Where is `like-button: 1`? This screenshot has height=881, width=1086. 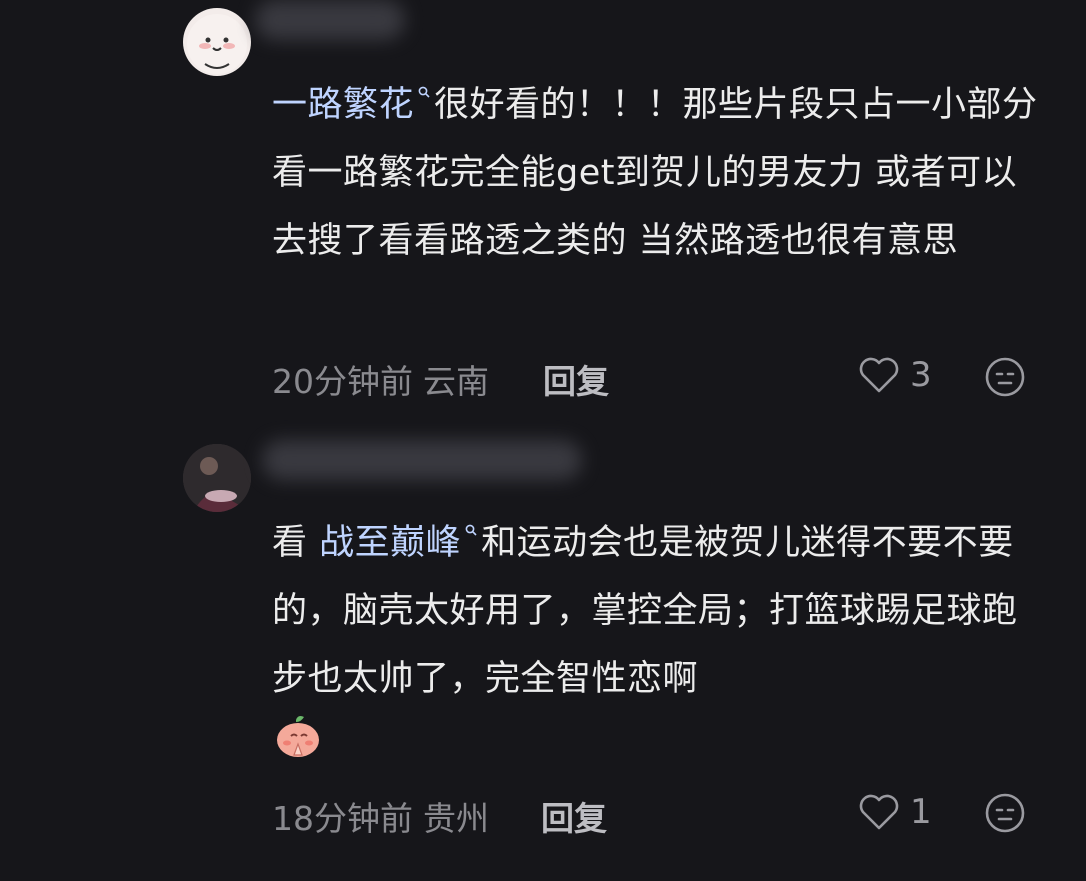 like-button: 1 is located at coordinates (895, 812).